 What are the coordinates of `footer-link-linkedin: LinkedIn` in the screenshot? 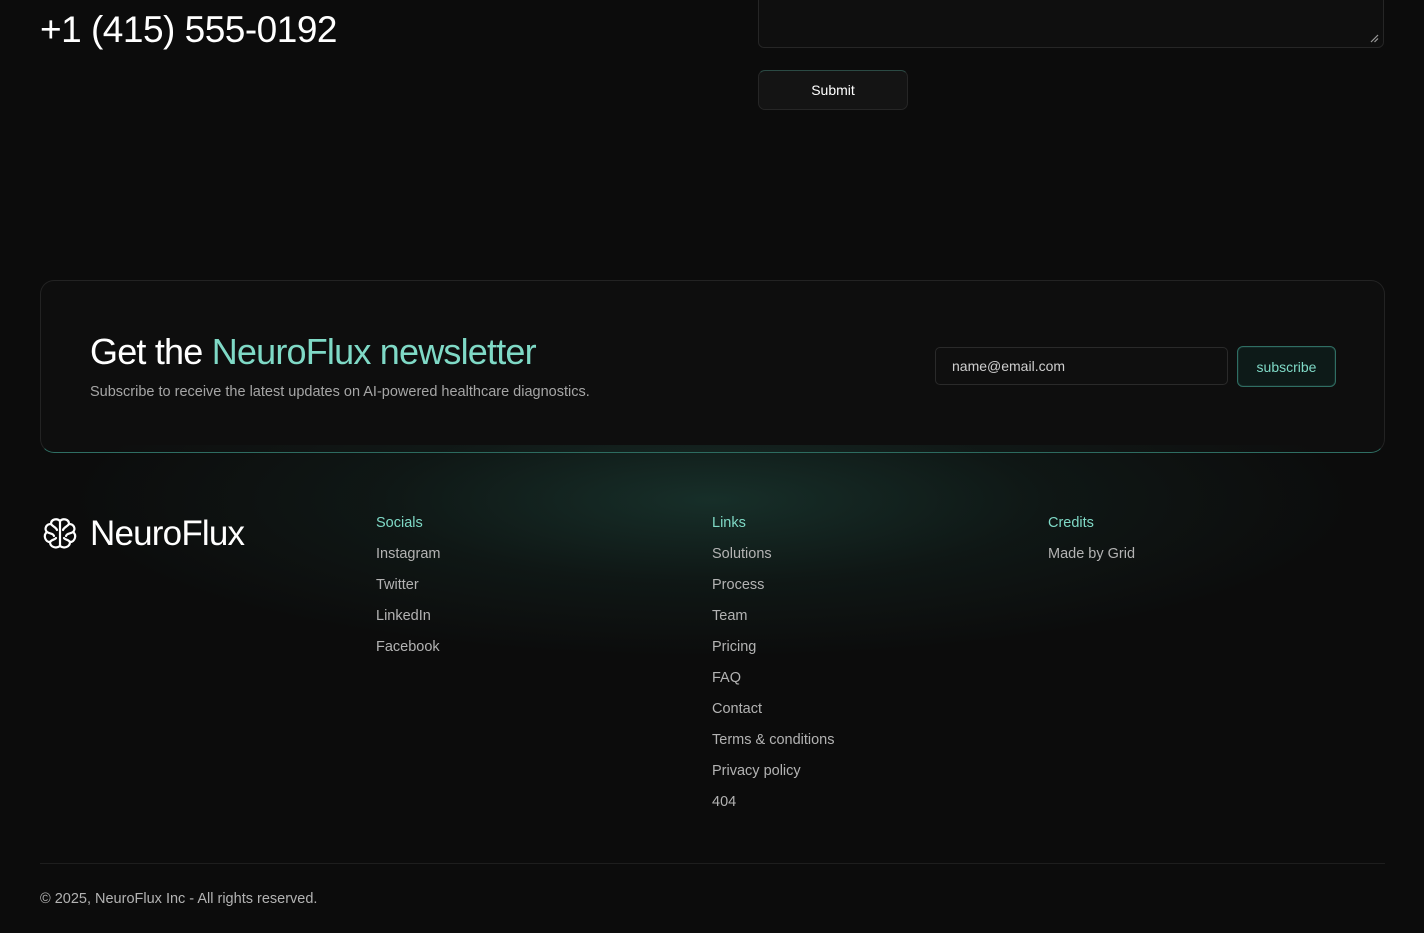 It's located at (408, 616).